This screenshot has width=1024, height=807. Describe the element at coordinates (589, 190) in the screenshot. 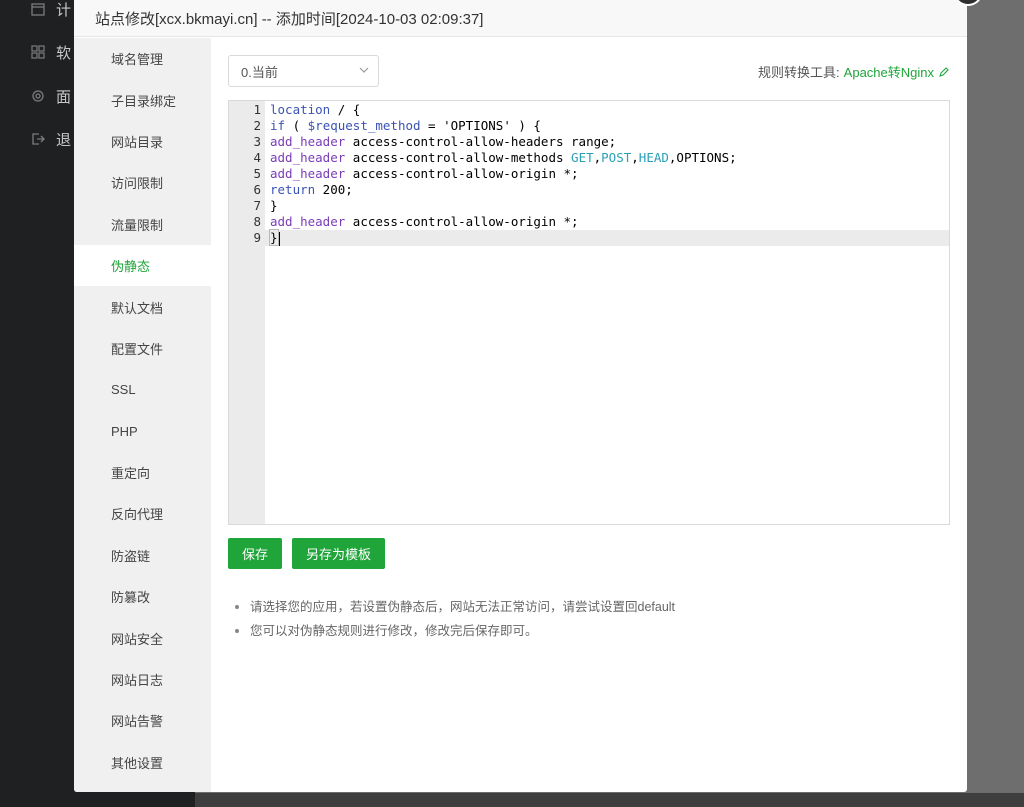

I see `code-line: 6 return 200;` at that location.